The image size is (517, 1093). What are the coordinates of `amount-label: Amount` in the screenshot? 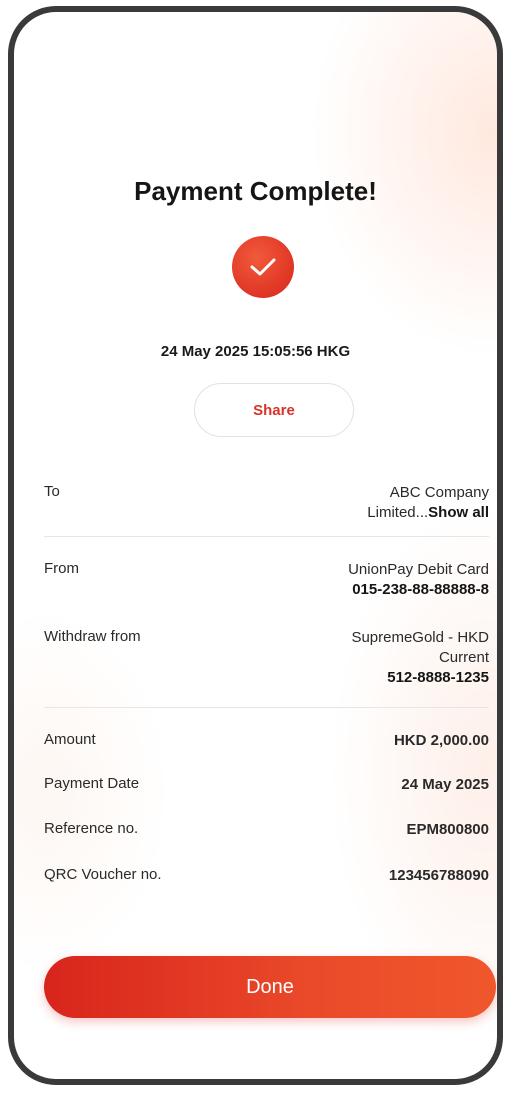 It's located at (70, 739).